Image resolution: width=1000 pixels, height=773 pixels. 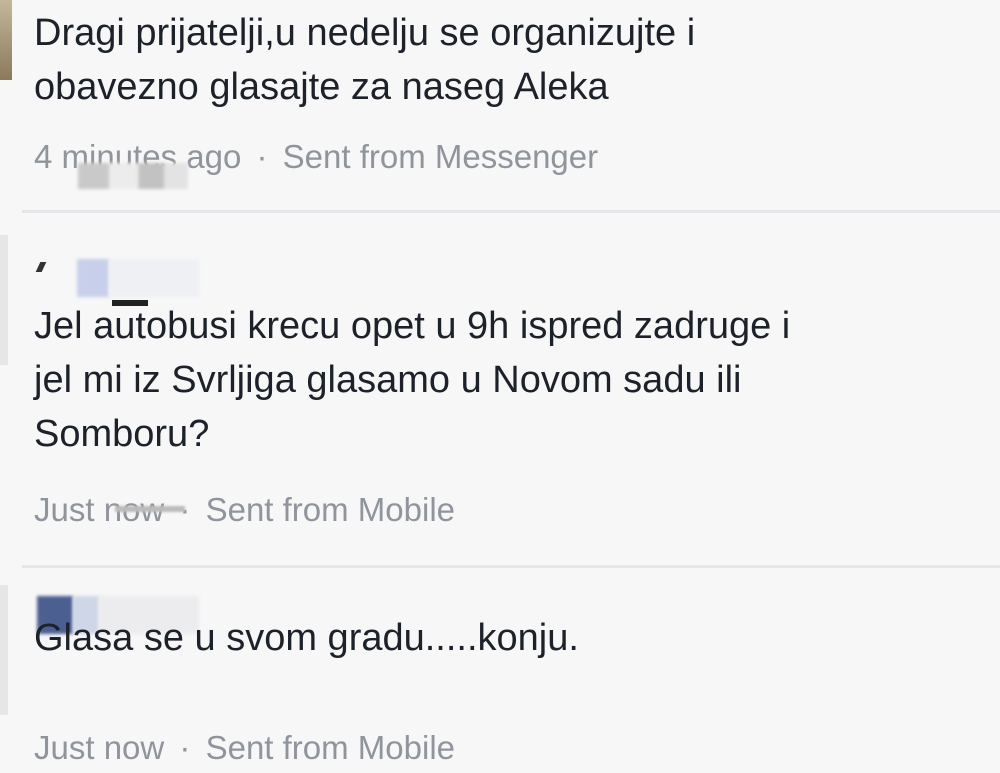 I want to click on author-name-redacted, so click(x=118, y=278).